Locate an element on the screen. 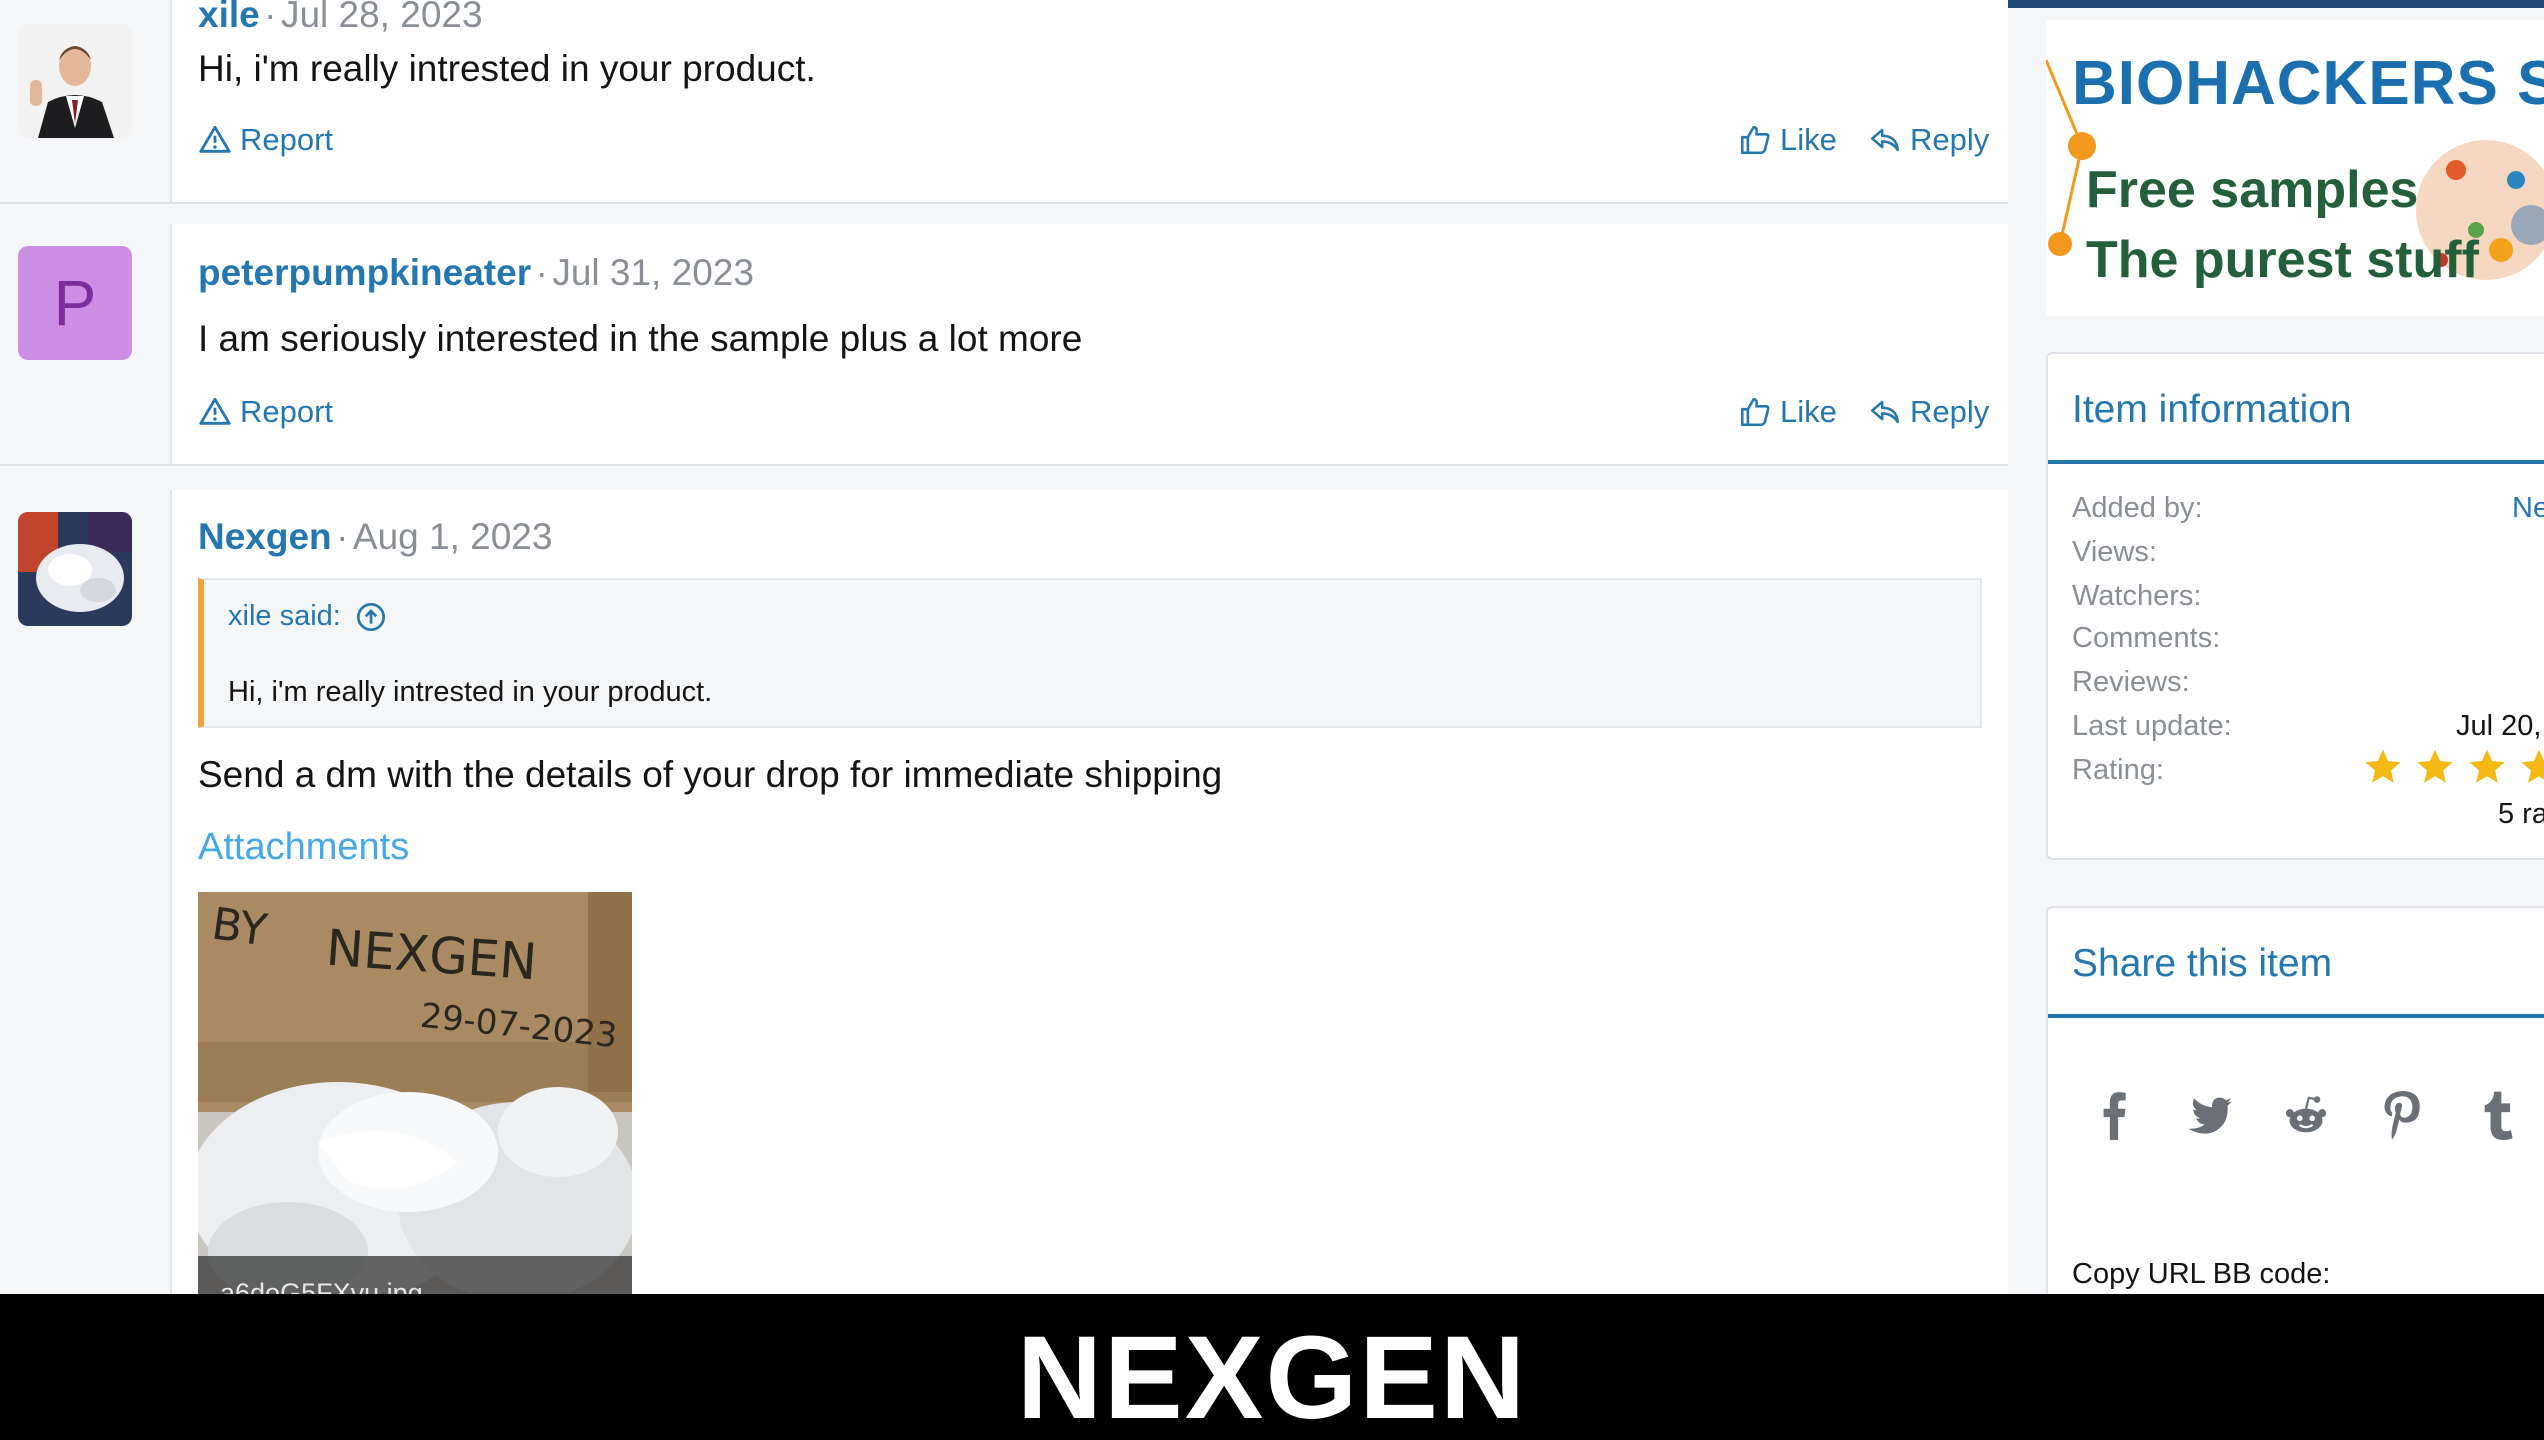 Image resolution: width=2544 pixels, height=1440 pixels. avatar: P is located at coordinates (75, 303).